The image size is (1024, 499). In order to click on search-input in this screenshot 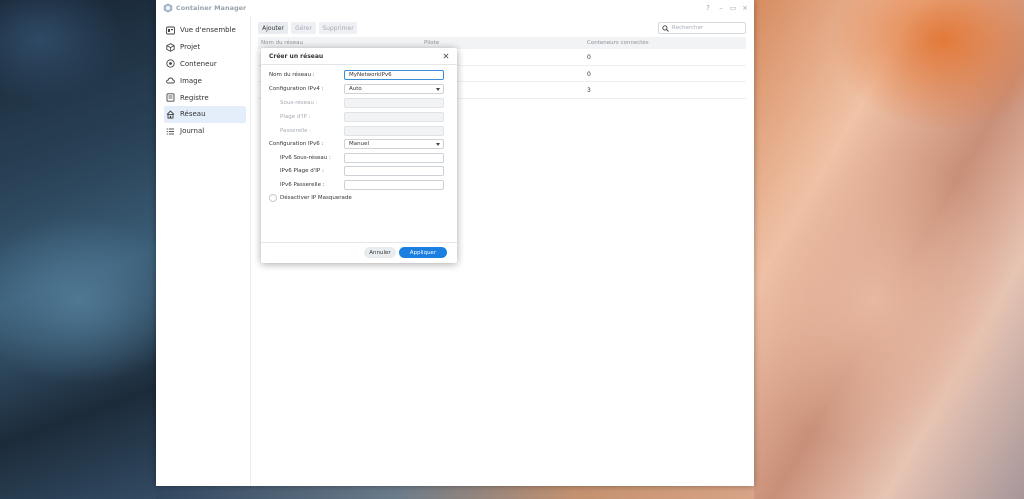, I will do `click(708, 28)`.